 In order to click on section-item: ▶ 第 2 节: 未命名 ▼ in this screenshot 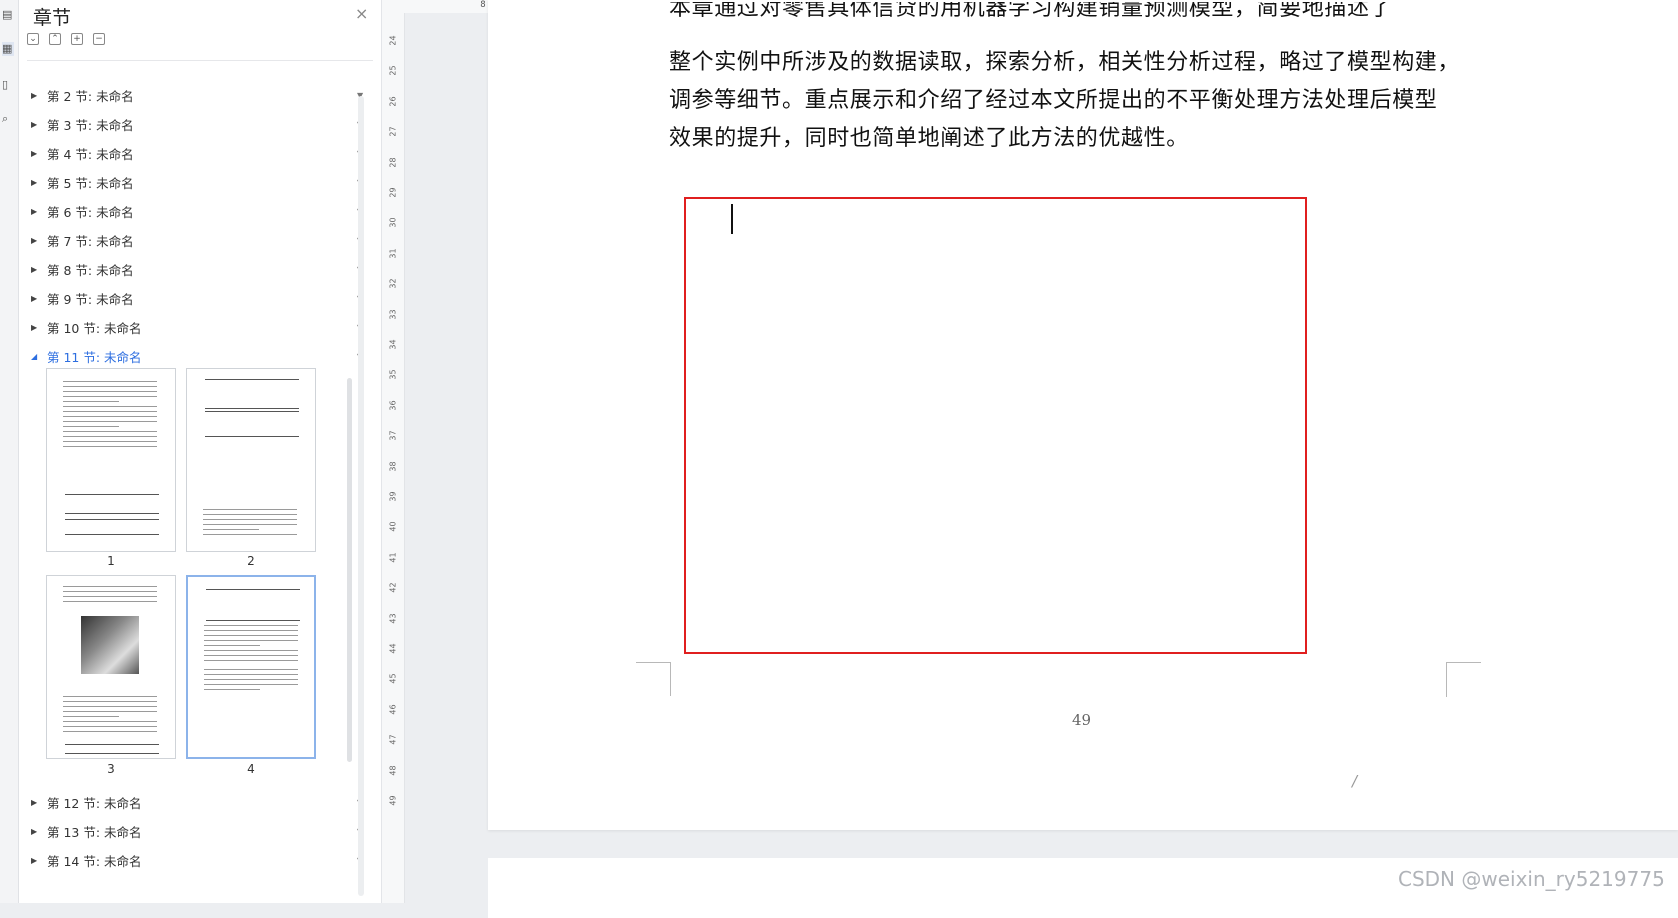, I will do `click(201, 95)`.